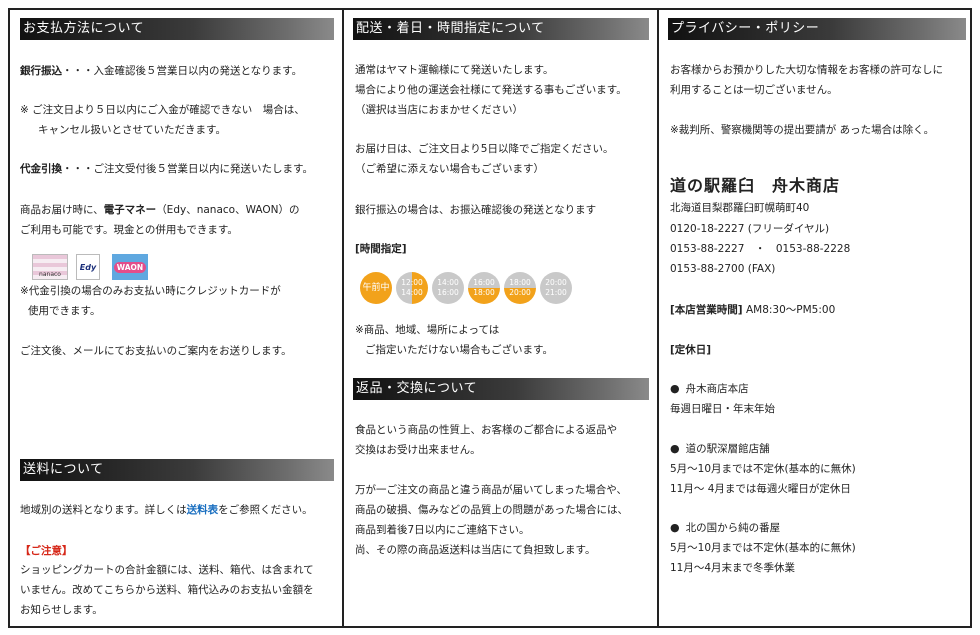  I want to click on notice-title: 【ご注意】, so click(46, 551).